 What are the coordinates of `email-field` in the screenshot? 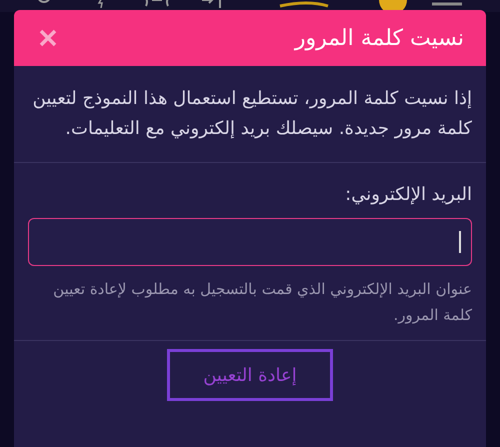 It's located at (250, 242).